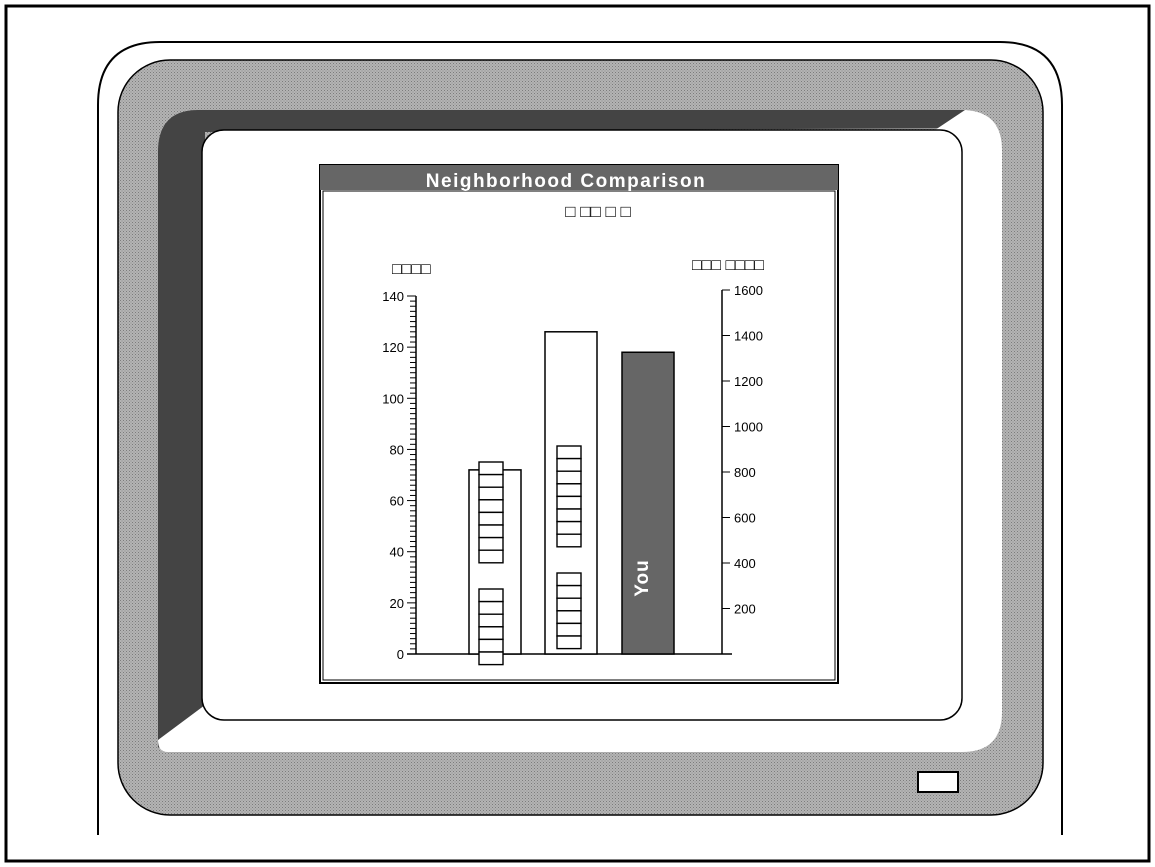 Image resolution: width=1155 pixels, height=867 pixels. What do you see at coordinates (400, 654) in the screenshot?
I see `left-axis-tick-label: 0` at bounding box center [400, 654].